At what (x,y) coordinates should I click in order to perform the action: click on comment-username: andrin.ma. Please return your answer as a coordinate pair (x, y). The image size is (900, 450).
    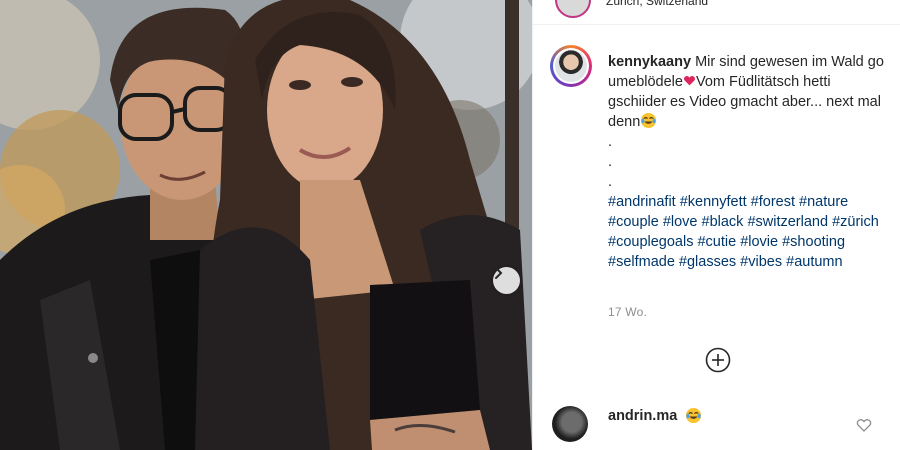
    Looking at the image, I should click on (642, 416).